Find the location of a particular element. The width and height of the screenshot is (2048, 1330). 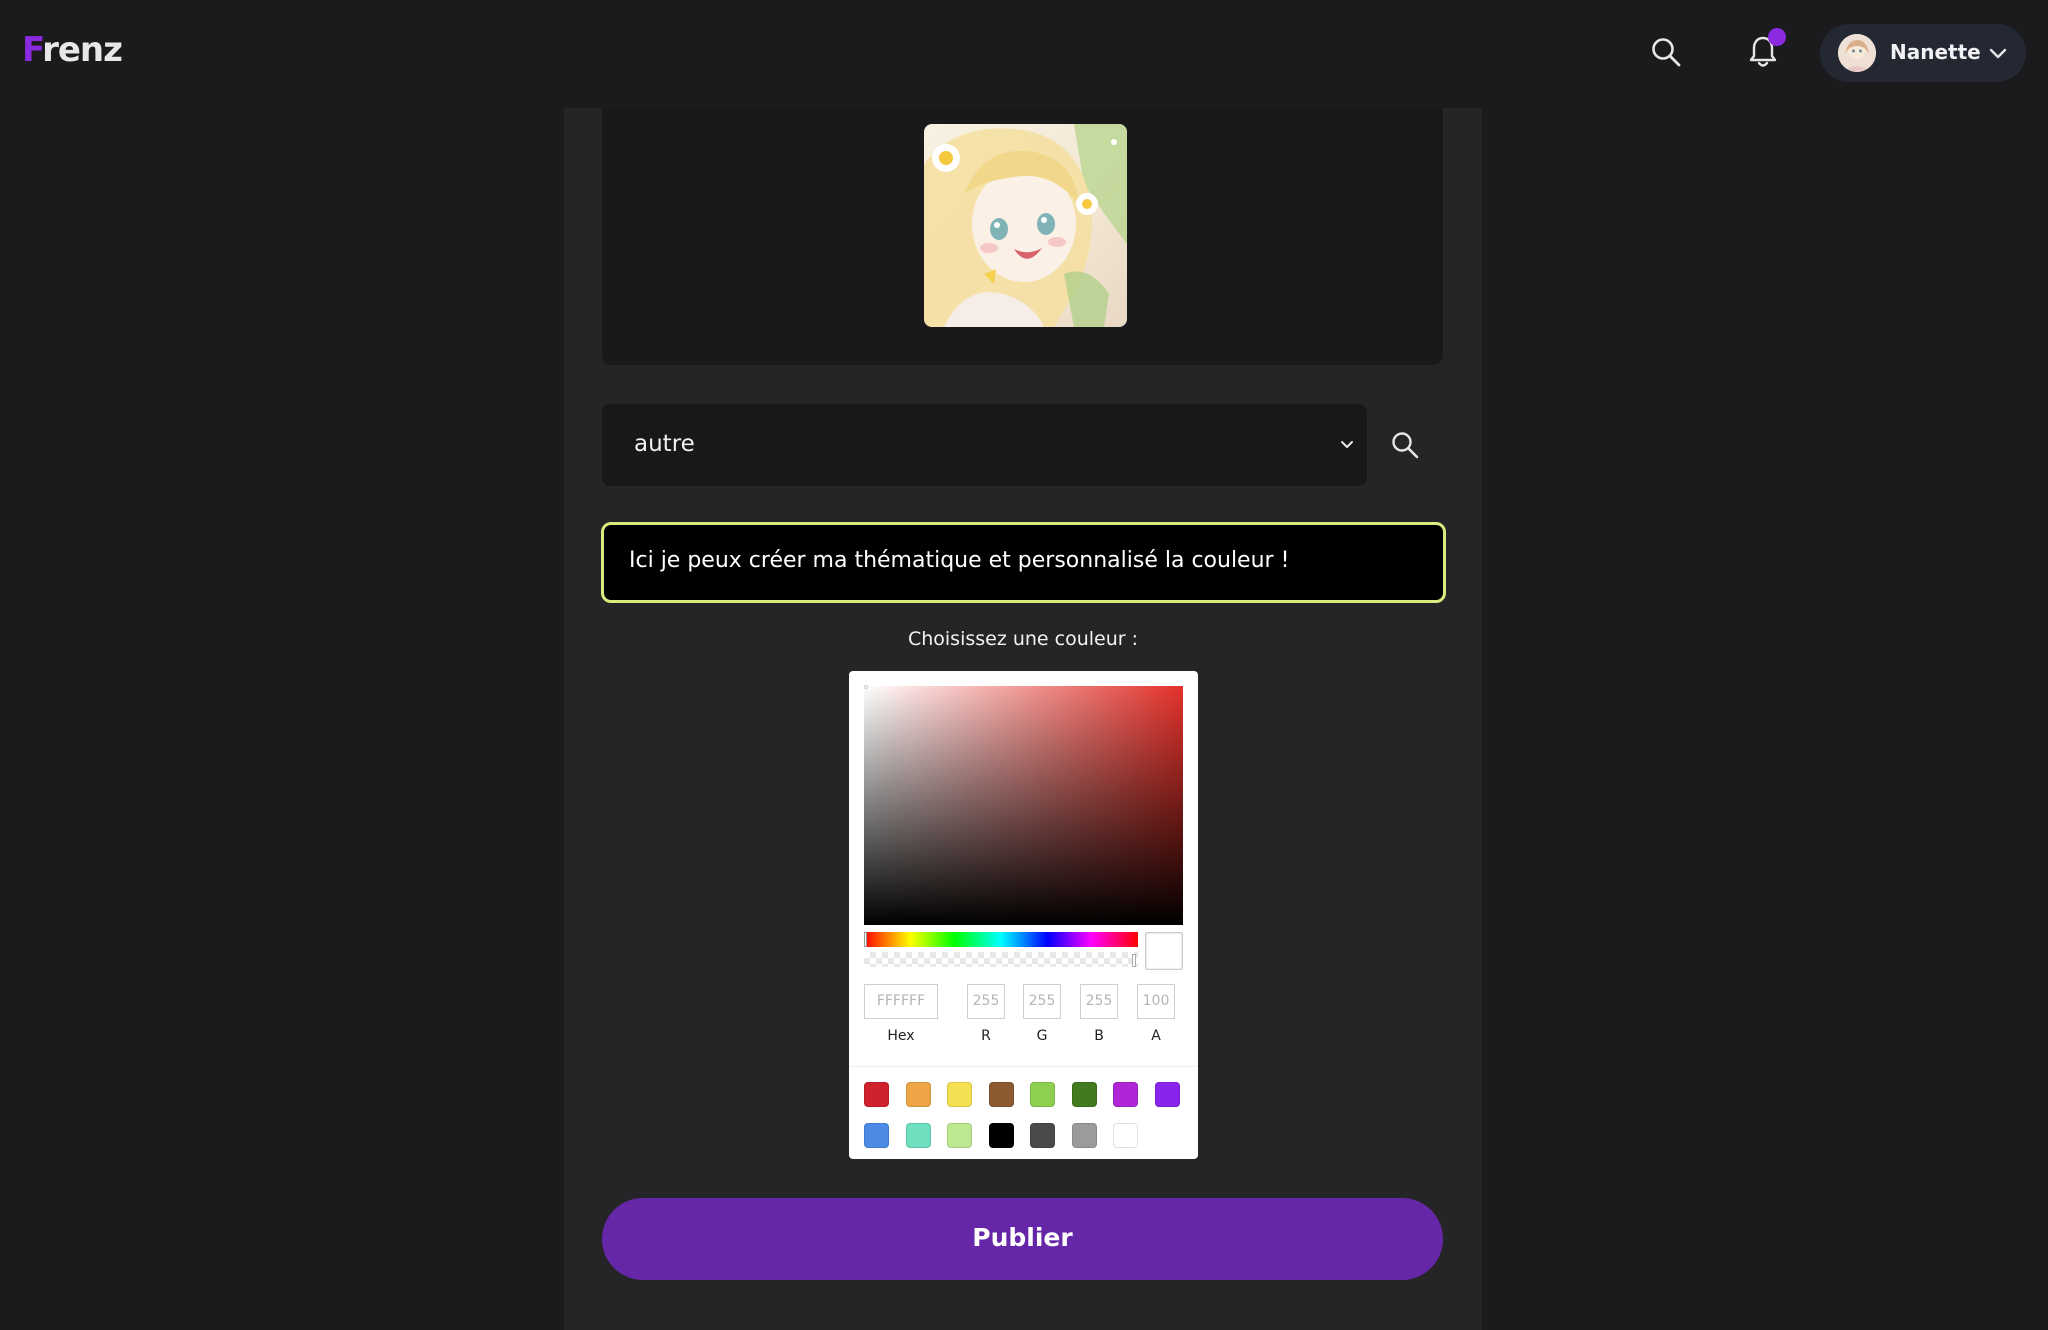

green-label: G is located at coordinates (1042, 1036).